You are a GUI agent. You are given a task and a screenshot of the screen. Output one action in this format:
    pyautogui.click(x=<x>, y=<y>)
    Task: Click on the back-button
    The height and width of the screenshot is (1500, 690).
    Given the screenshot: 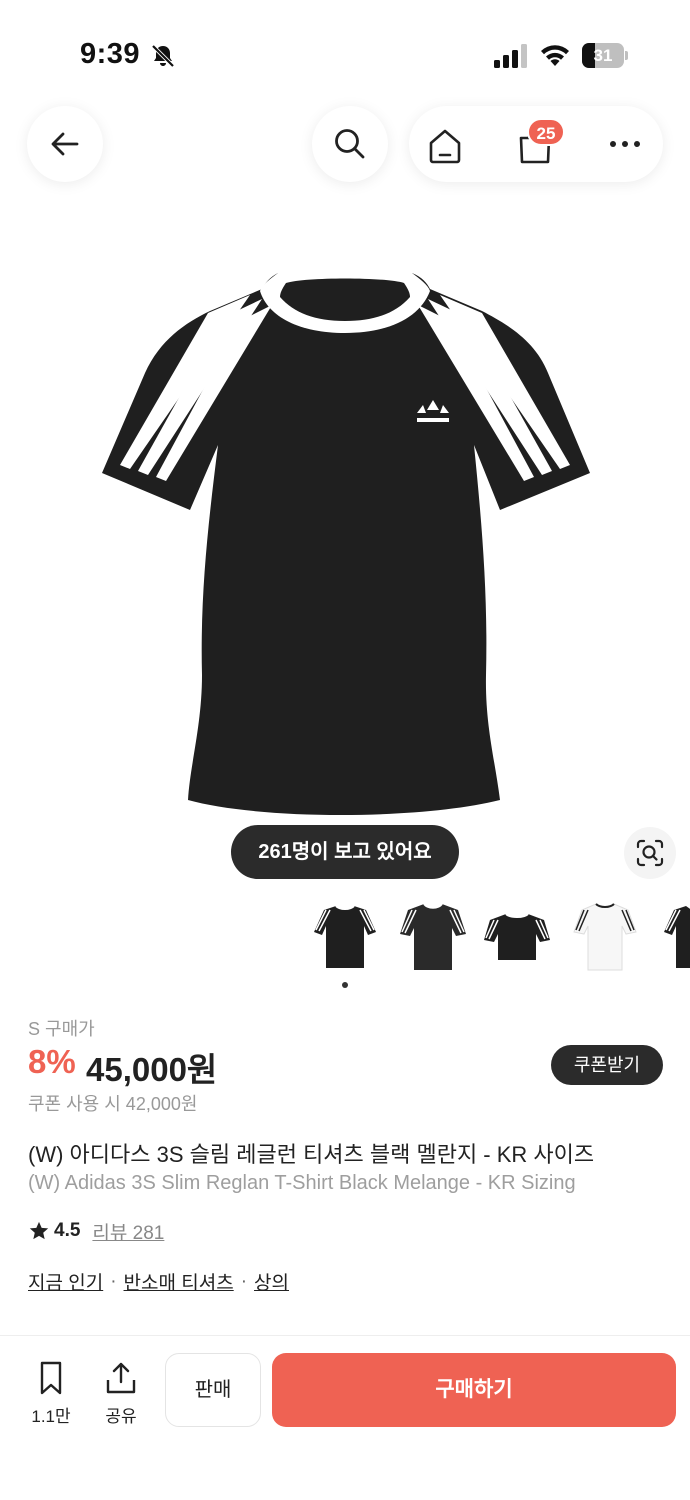 What is the action you would take?
    pyautogui.click(x=65, y=144)
    